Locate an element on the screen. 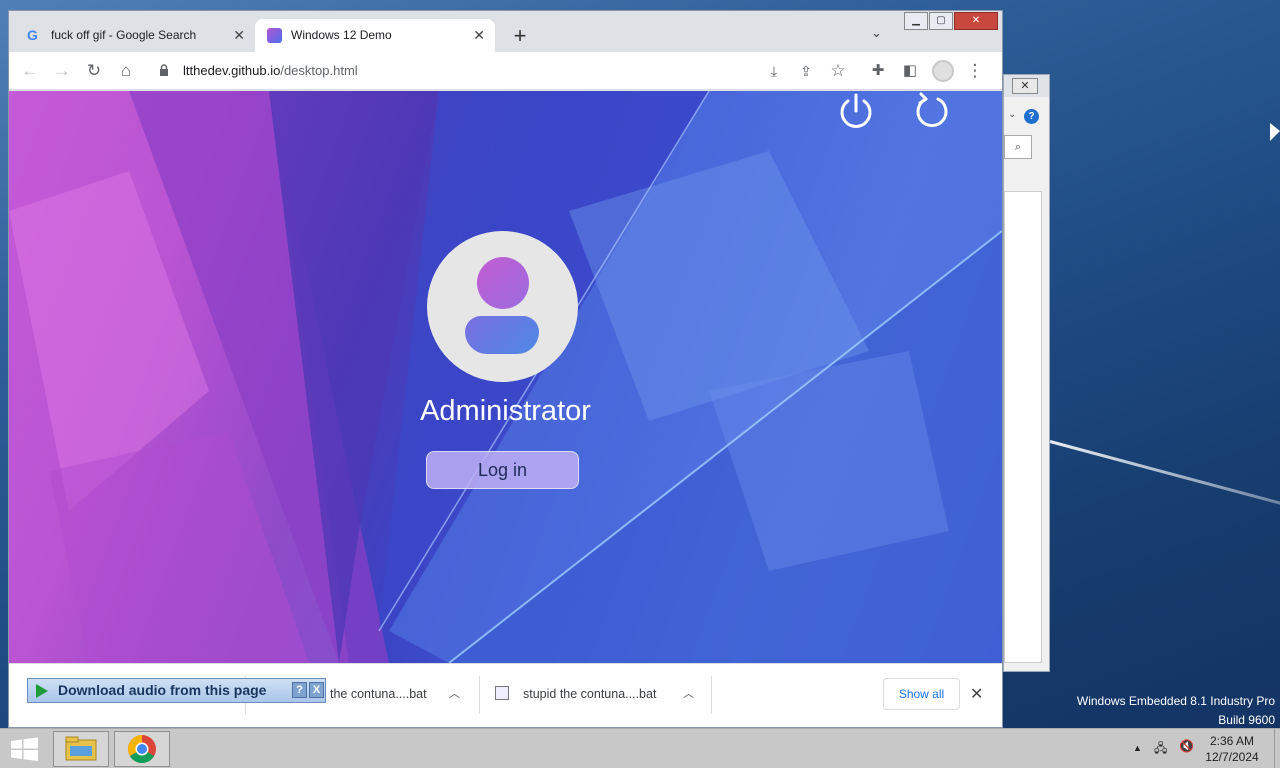 The image size is (1280, 768). url-text: ltthedev.github.io/desktop.html is located at coordinates (270, 71).